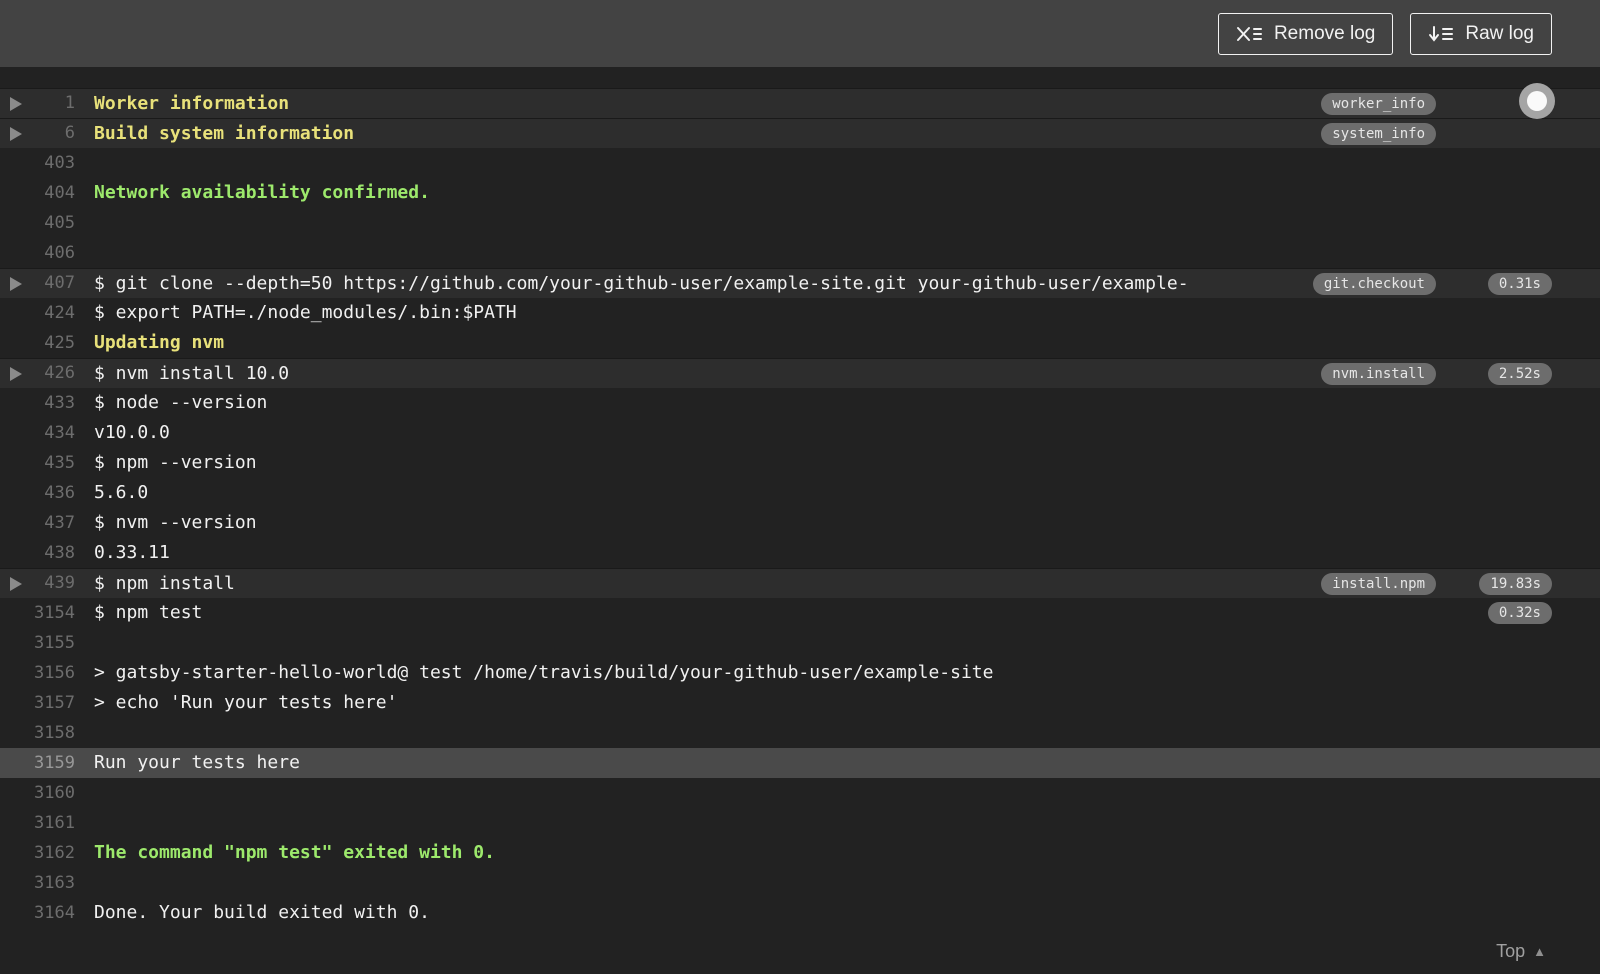  Describe the element at coordinates (800, 733) in the screenshot. I see `log-row: 3158` at that location.